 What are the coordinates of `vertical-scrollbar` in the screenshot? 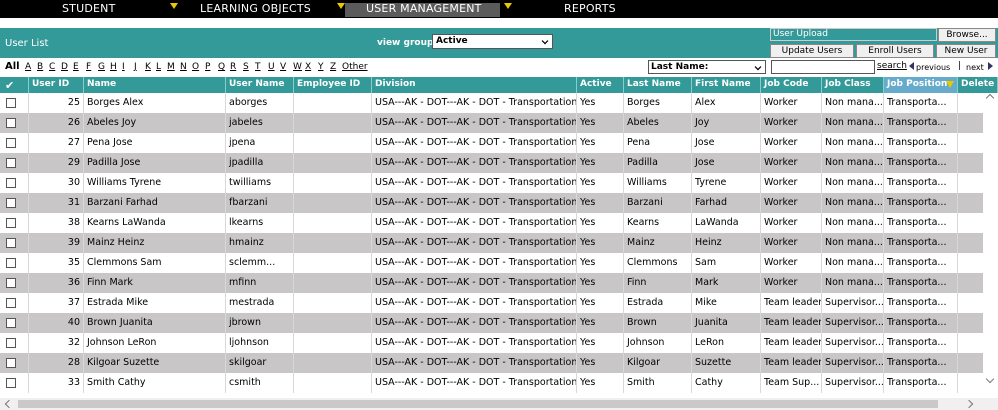 It's located at (990, 243).